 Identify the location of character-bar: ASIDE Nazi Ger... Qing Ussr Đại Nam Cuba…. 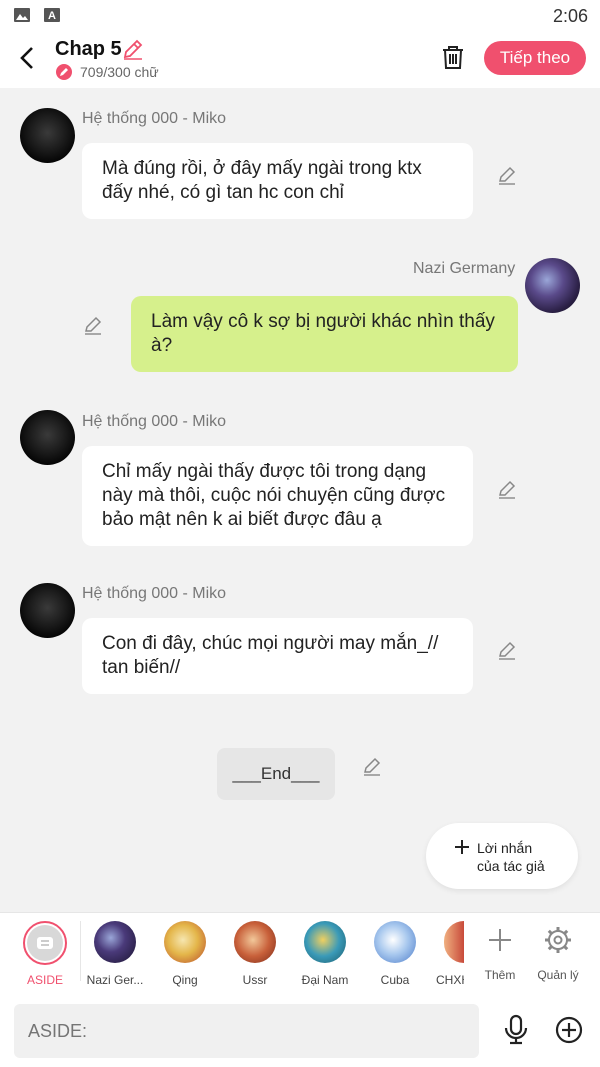
(300, 953).